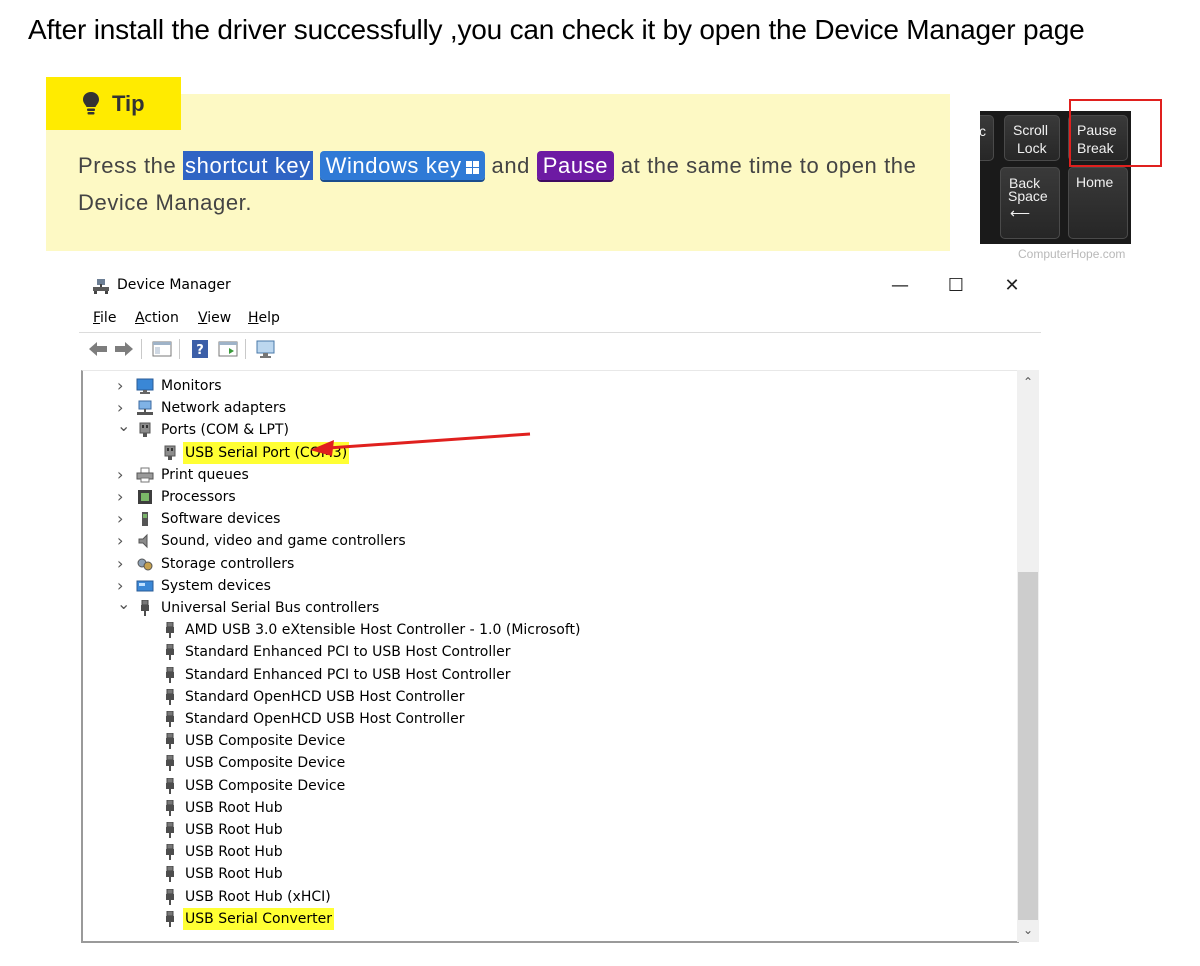 Image resolution: width=1200 pixels, height=966 pixels. Describe the element at coordinates (548, 408) in the screenshot. I see `tree-category-item: › Network adapters` at that location.